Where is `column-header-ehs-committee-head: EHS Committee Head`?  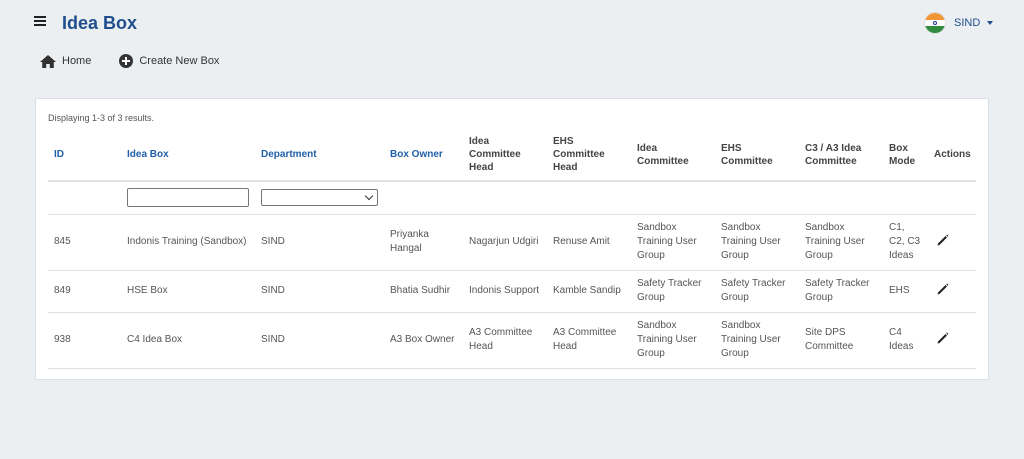 column-header-ehs-committee-head: EHS Committee Head is located at coordinates (589, 155).